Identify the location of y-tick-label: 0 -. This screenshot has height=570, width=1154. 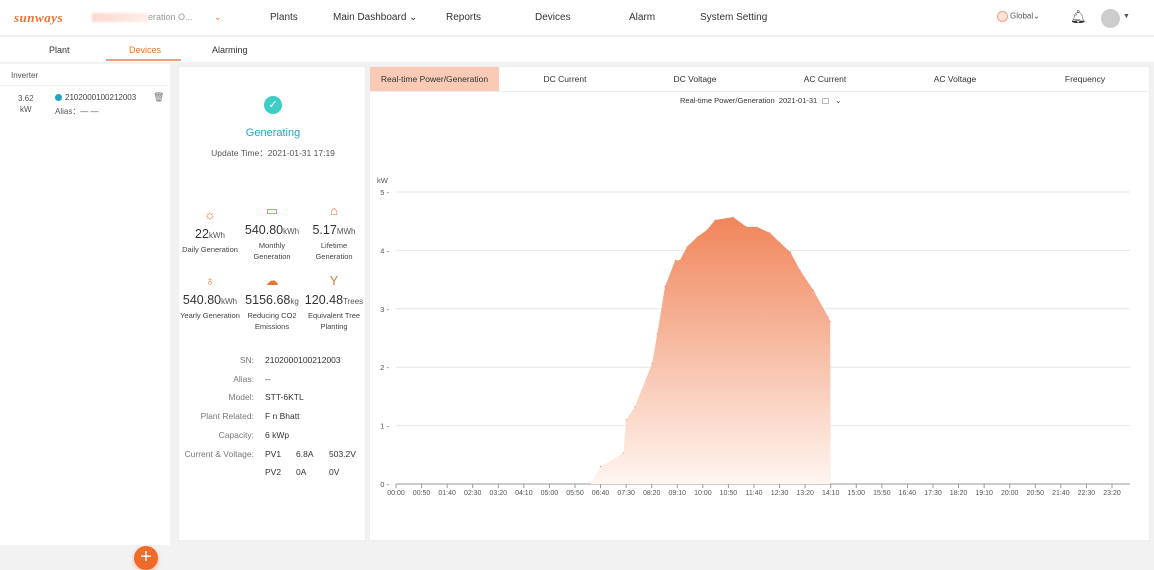
(384, 484).